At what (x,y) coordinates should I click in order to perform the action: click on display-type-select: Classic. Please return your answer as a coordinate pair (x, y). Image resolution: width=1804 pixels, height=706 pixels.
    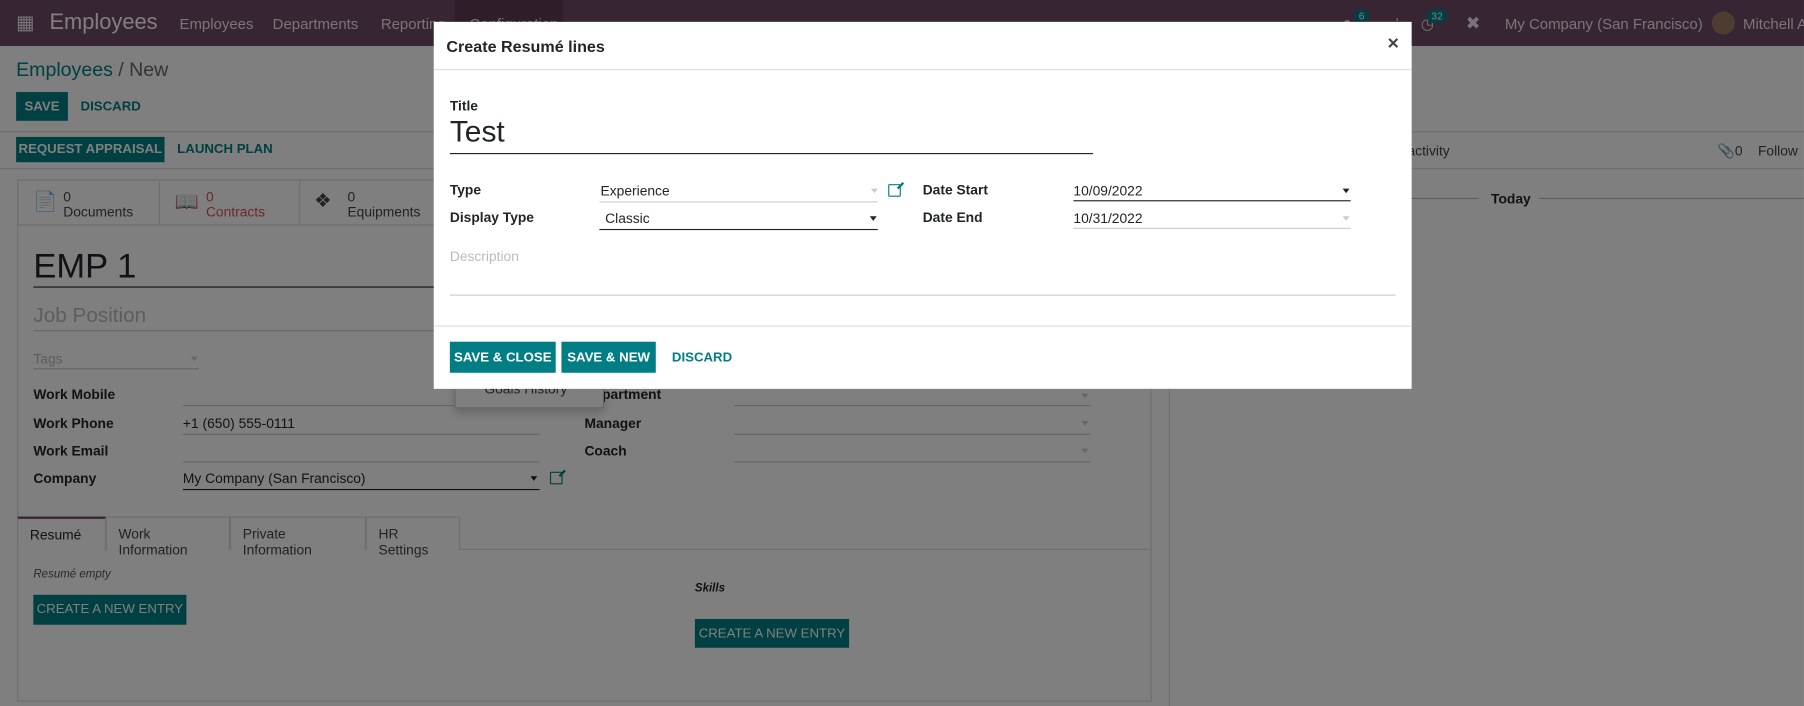
    Looking at the image, I should click on (627, 219).